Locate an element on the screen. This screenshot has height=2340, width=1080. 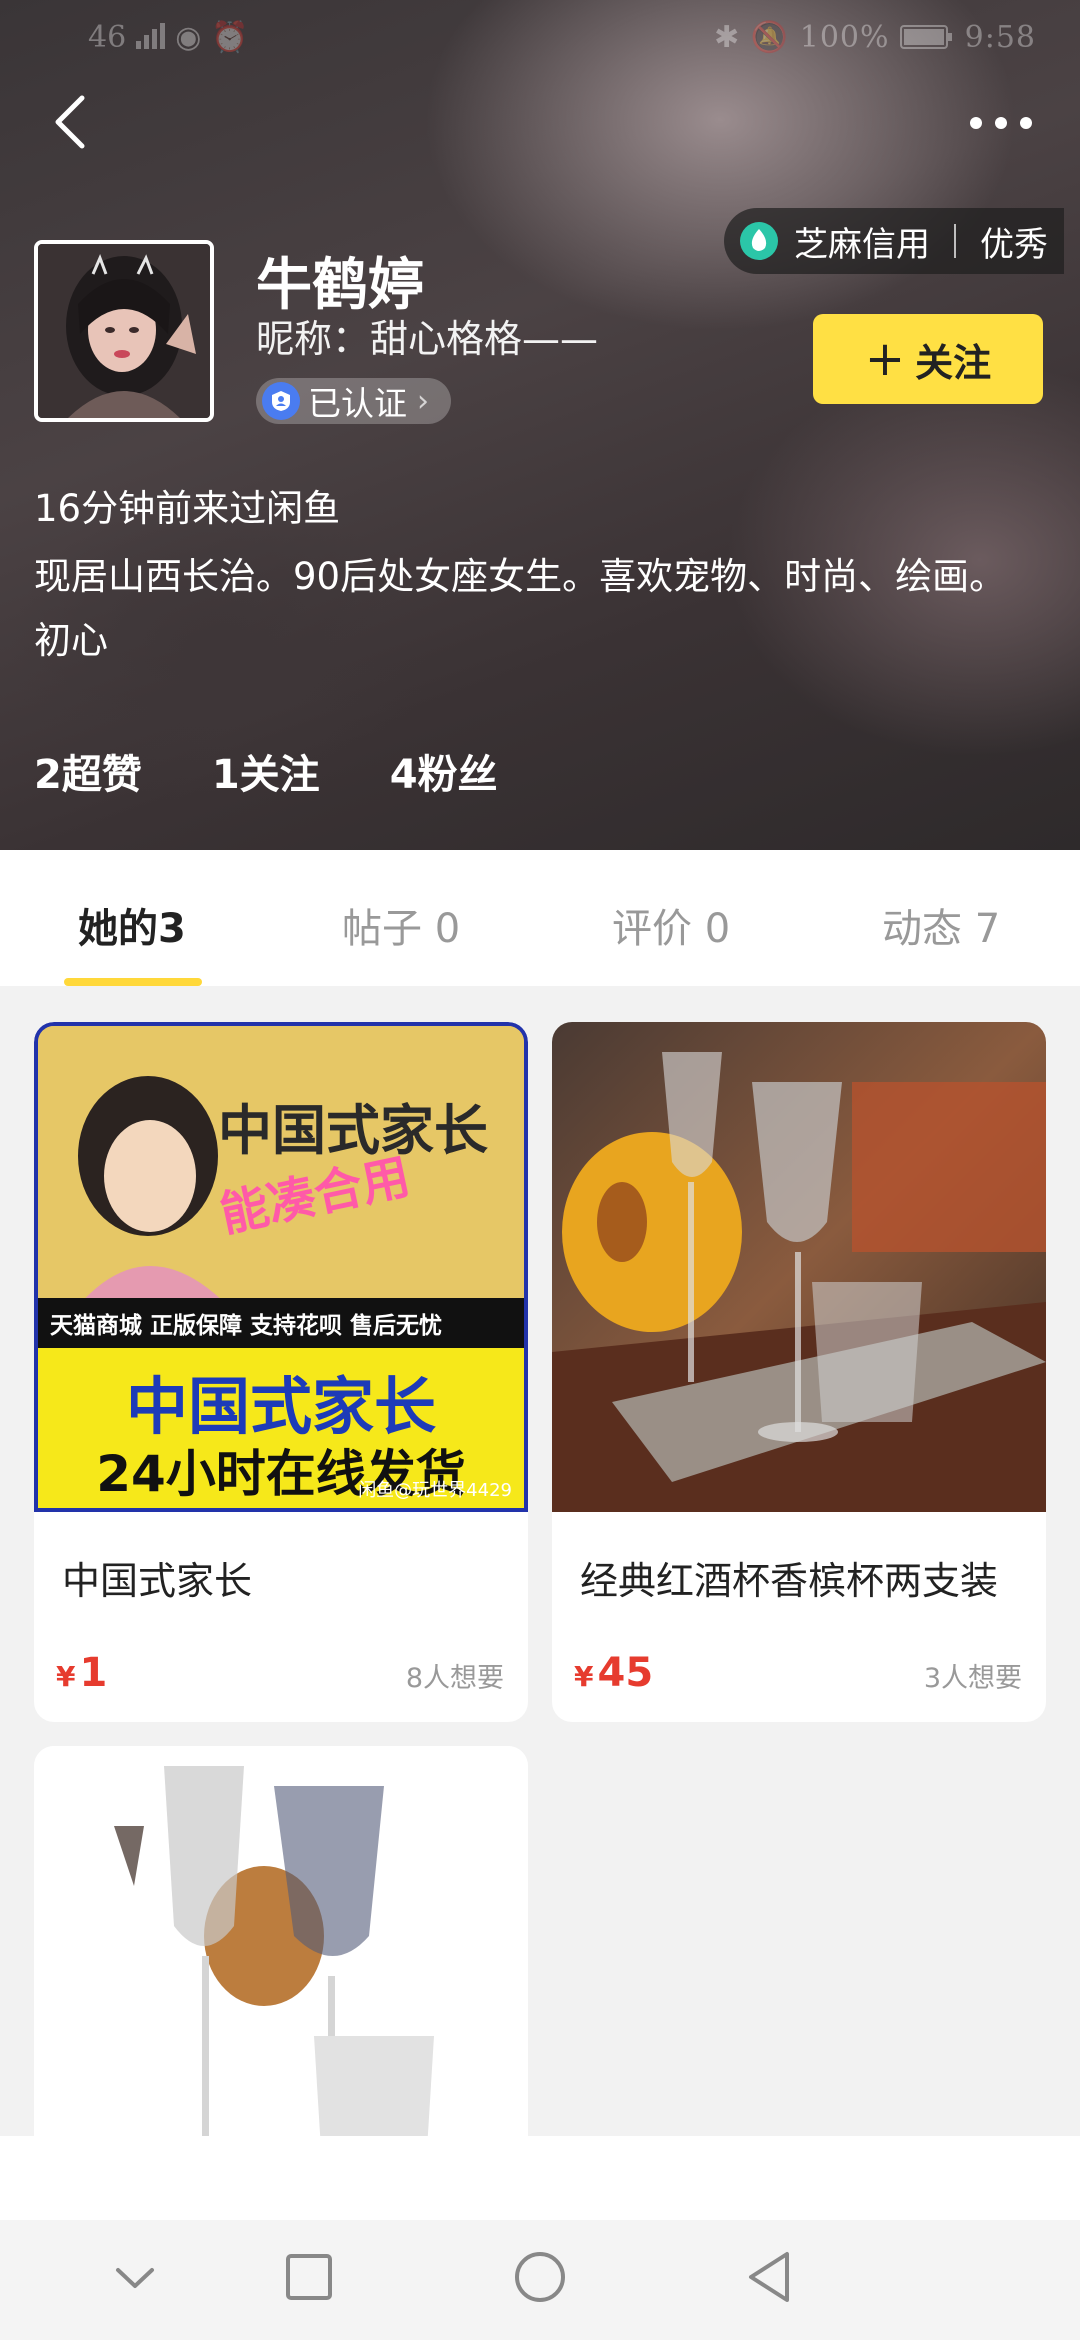
profile-bio: 现居山西长治。90后处女座女生。喜欢宠物、时尚、绘画。初心 is located at coordinates (520, 608).